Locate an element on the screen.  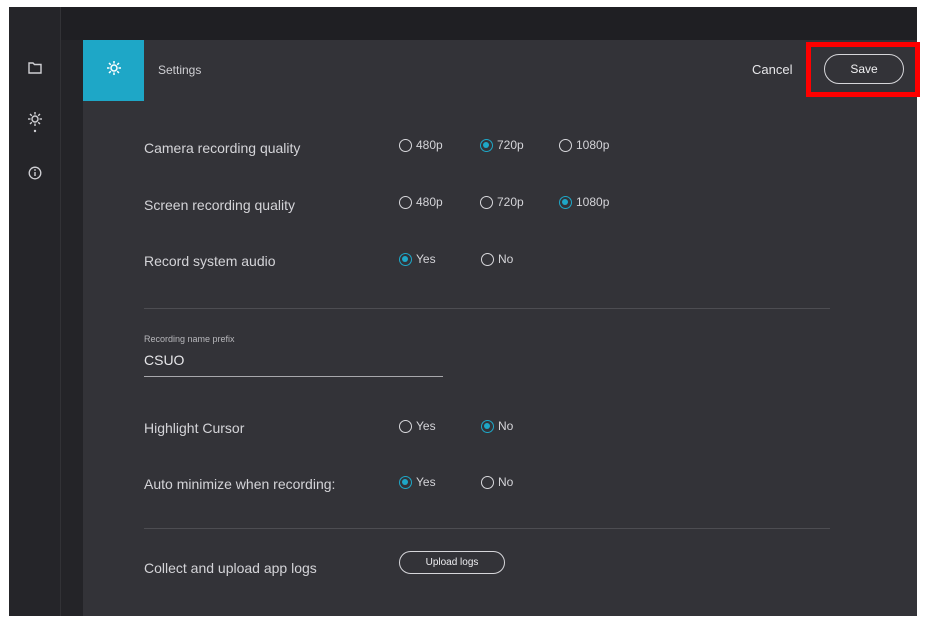
settings-badge is located at coordinates (113, 70).